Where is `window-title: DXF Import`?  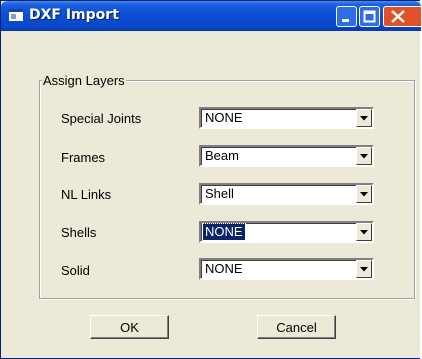
window-title: DXF Import is located at coordinates (74, 15).